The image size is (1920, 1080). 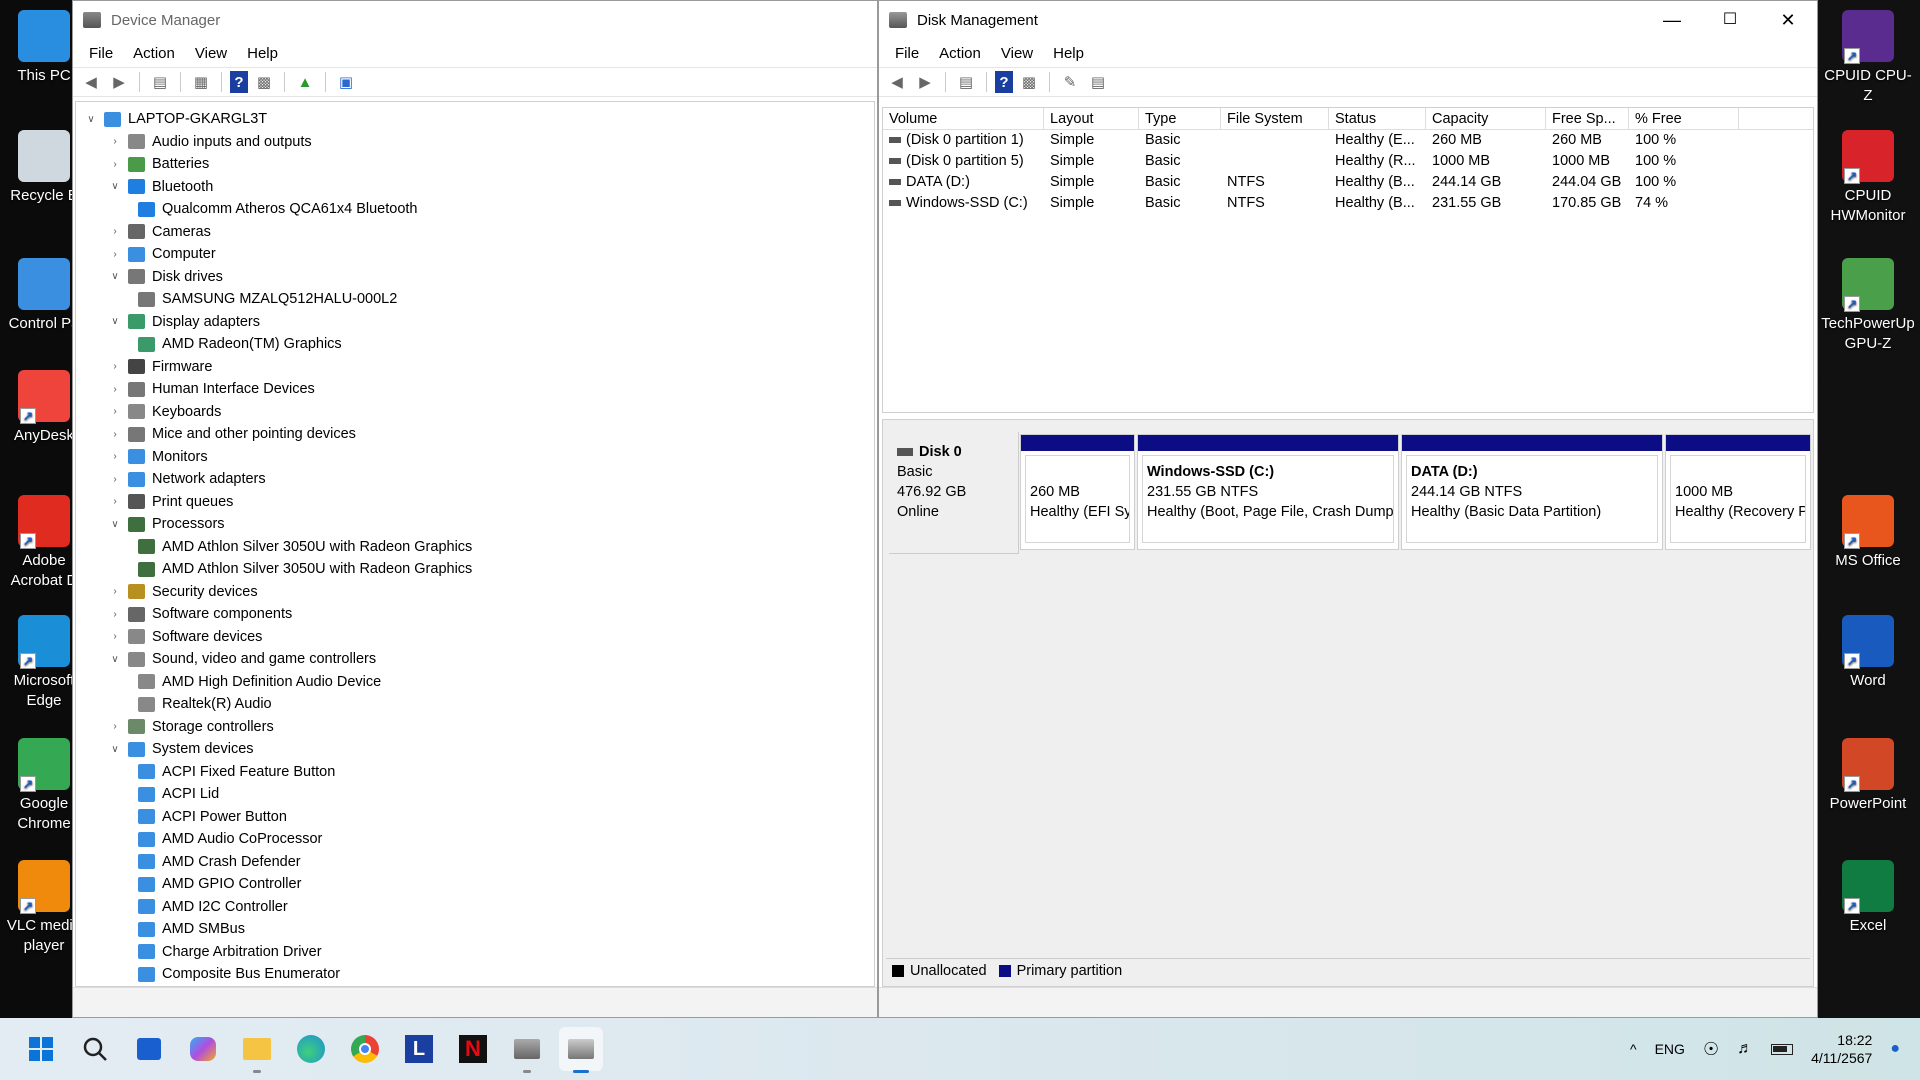 I want to click on volume-icon: ♬, so click(x=1745, y=1049).